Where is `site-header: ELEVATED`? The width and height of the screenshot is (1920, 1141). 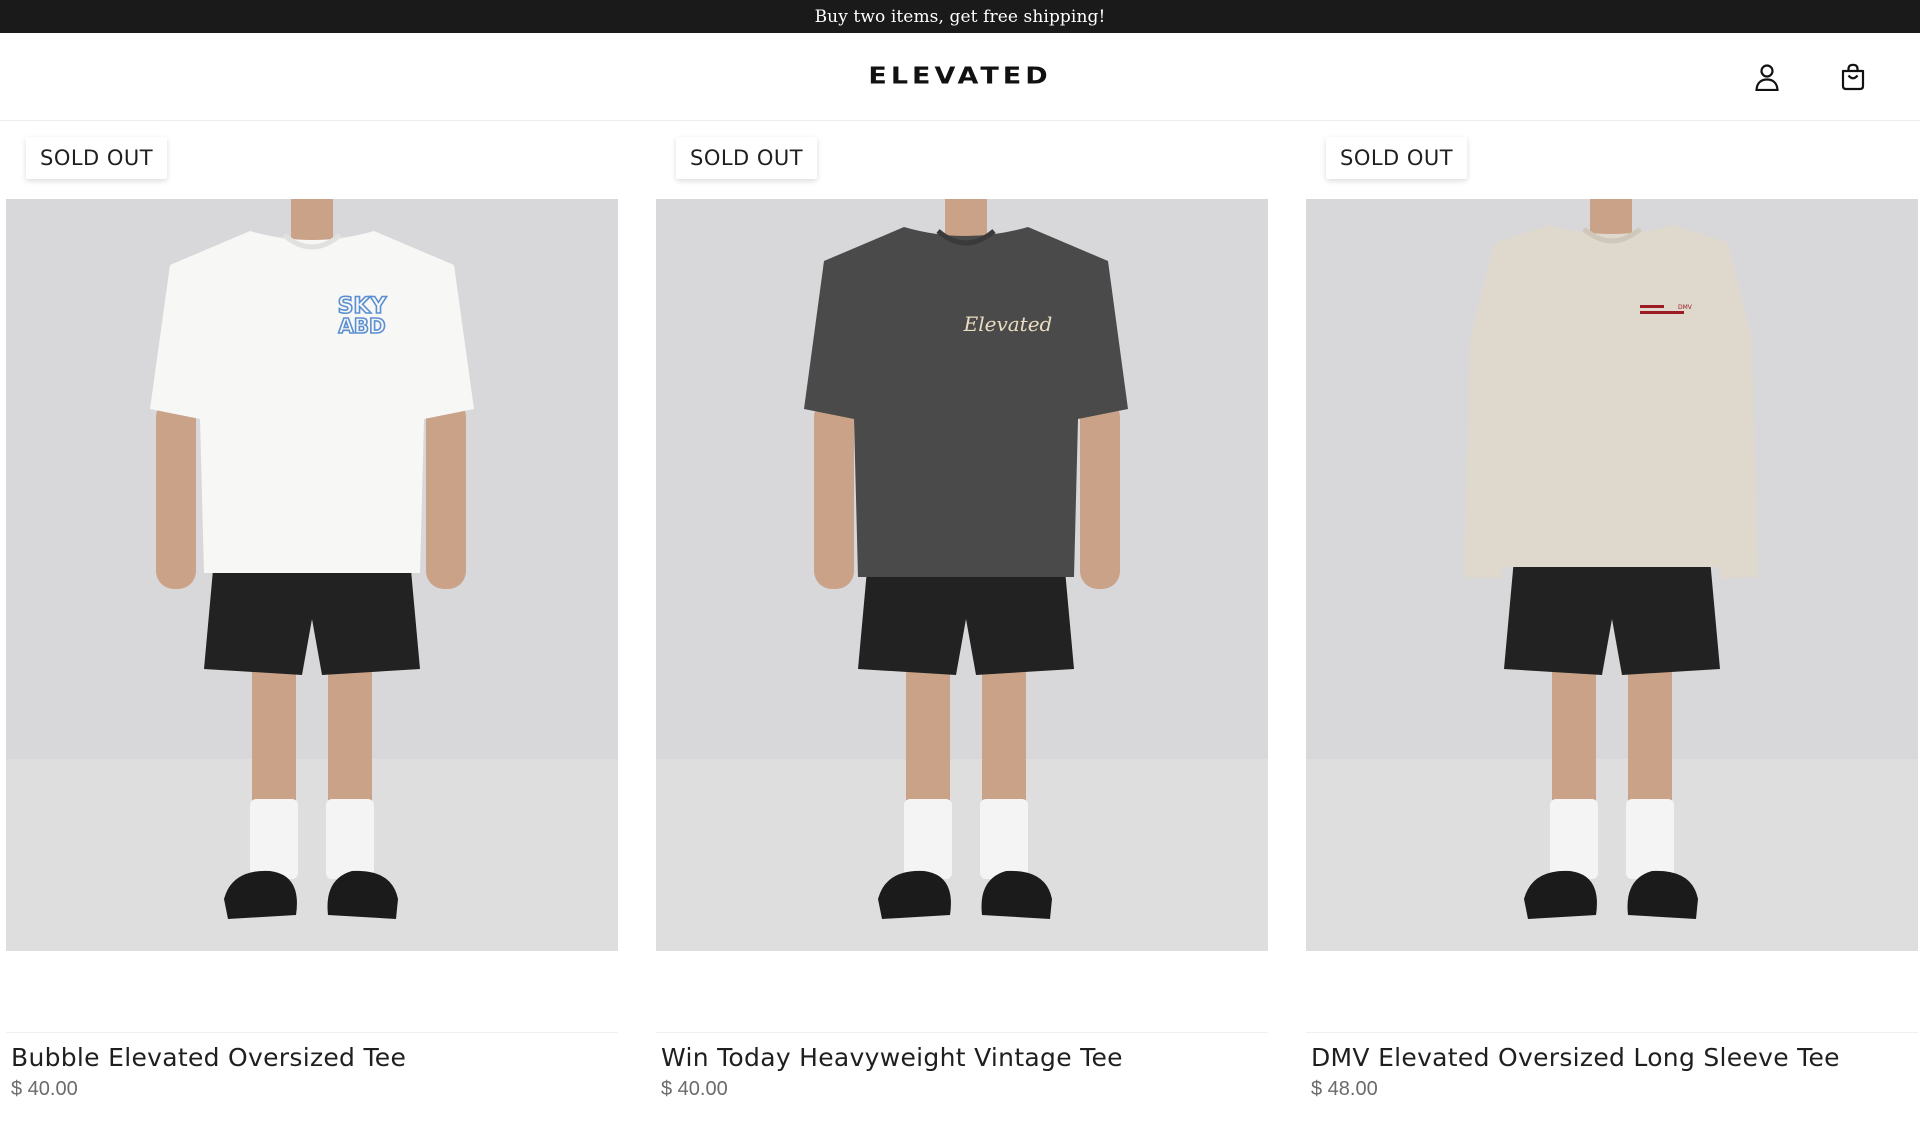
site-header: ELEVATED is located at coordinates (960, 77).